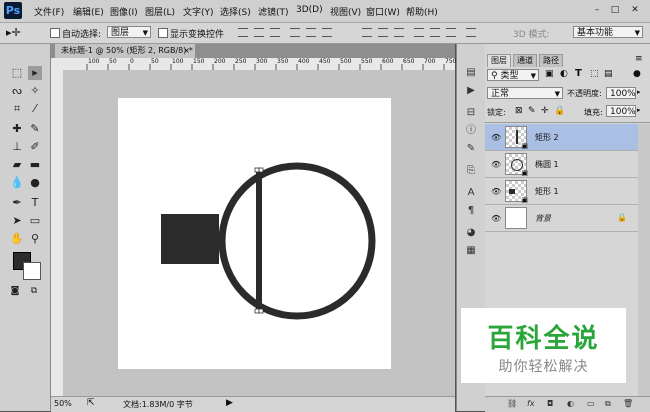 The height and width of the screenshot is (412, 650). What do you see at coordinates (34, 290) in the screenshot?
I see `screen-mode-icon: ⧉` at bounding box center [34, 290].